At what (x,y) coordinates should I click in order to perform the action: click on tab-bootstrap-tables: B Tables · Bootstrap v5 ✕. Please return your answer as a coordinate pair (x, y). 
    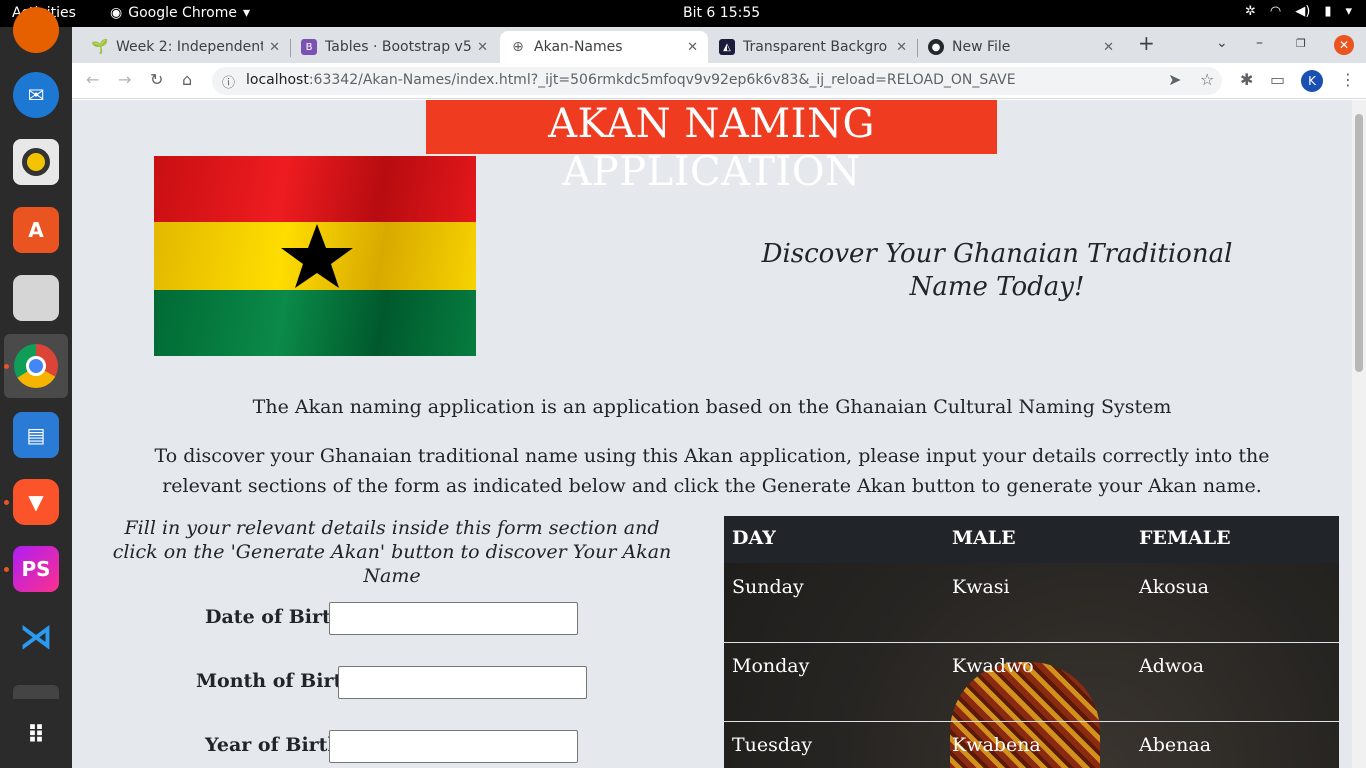
    Looking at the image, I should click on (394, 47).